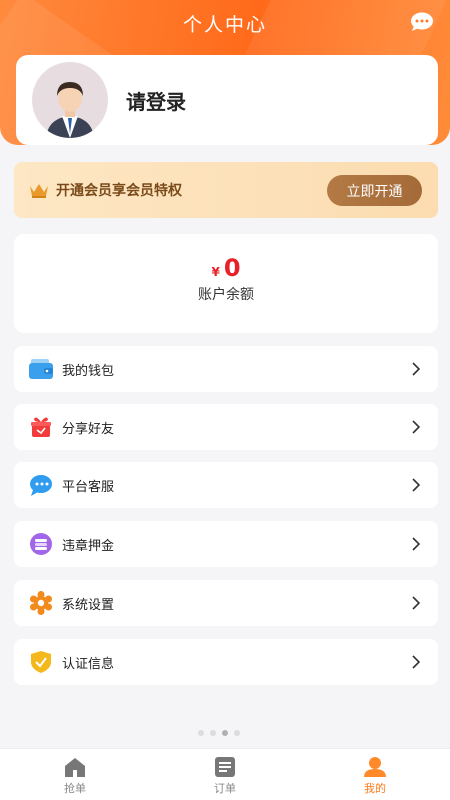 The width and height of the screenshot is (450, 800). I want to click on balance-value: 0, so click(232, 268).